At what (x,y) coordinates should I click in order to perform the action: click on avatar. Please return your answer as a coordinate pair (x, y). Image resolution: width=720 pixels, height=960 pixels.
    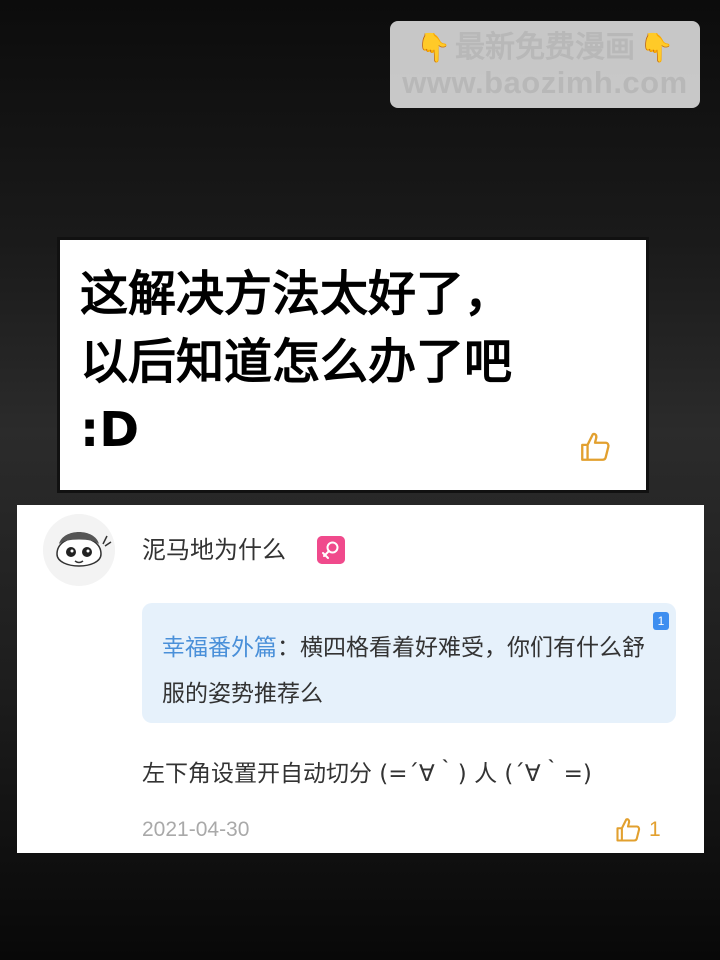
    Looking at the image, I should click on (79, 550).